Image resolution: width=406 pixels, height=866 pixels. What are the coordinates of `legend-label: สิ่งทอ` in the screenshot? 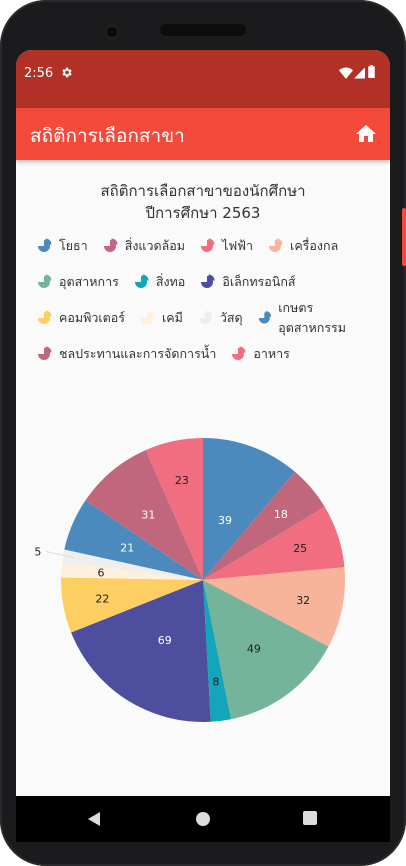 It's located at (170, 281).